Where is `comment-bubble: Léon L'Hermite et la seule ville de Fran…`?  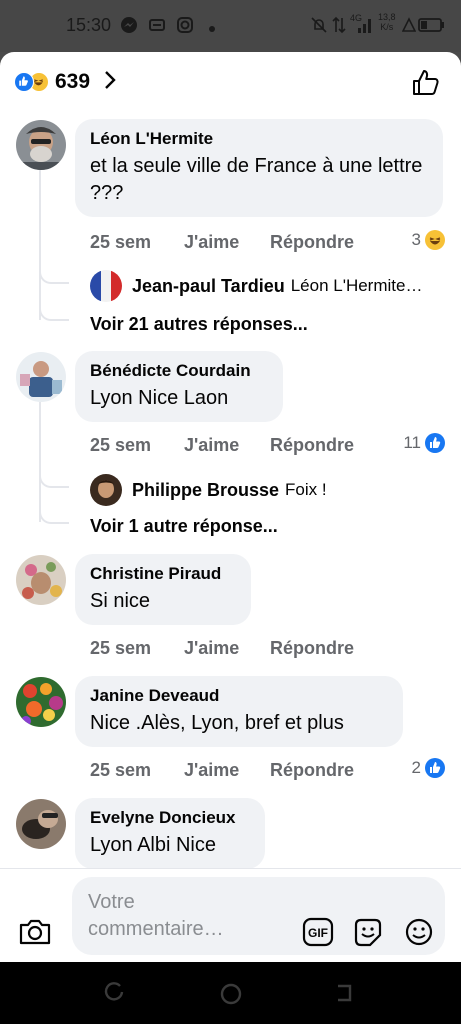 comment-bubble: Léon L'Hermite et la seule ville de Fran… is located at coordinates (259, 168).